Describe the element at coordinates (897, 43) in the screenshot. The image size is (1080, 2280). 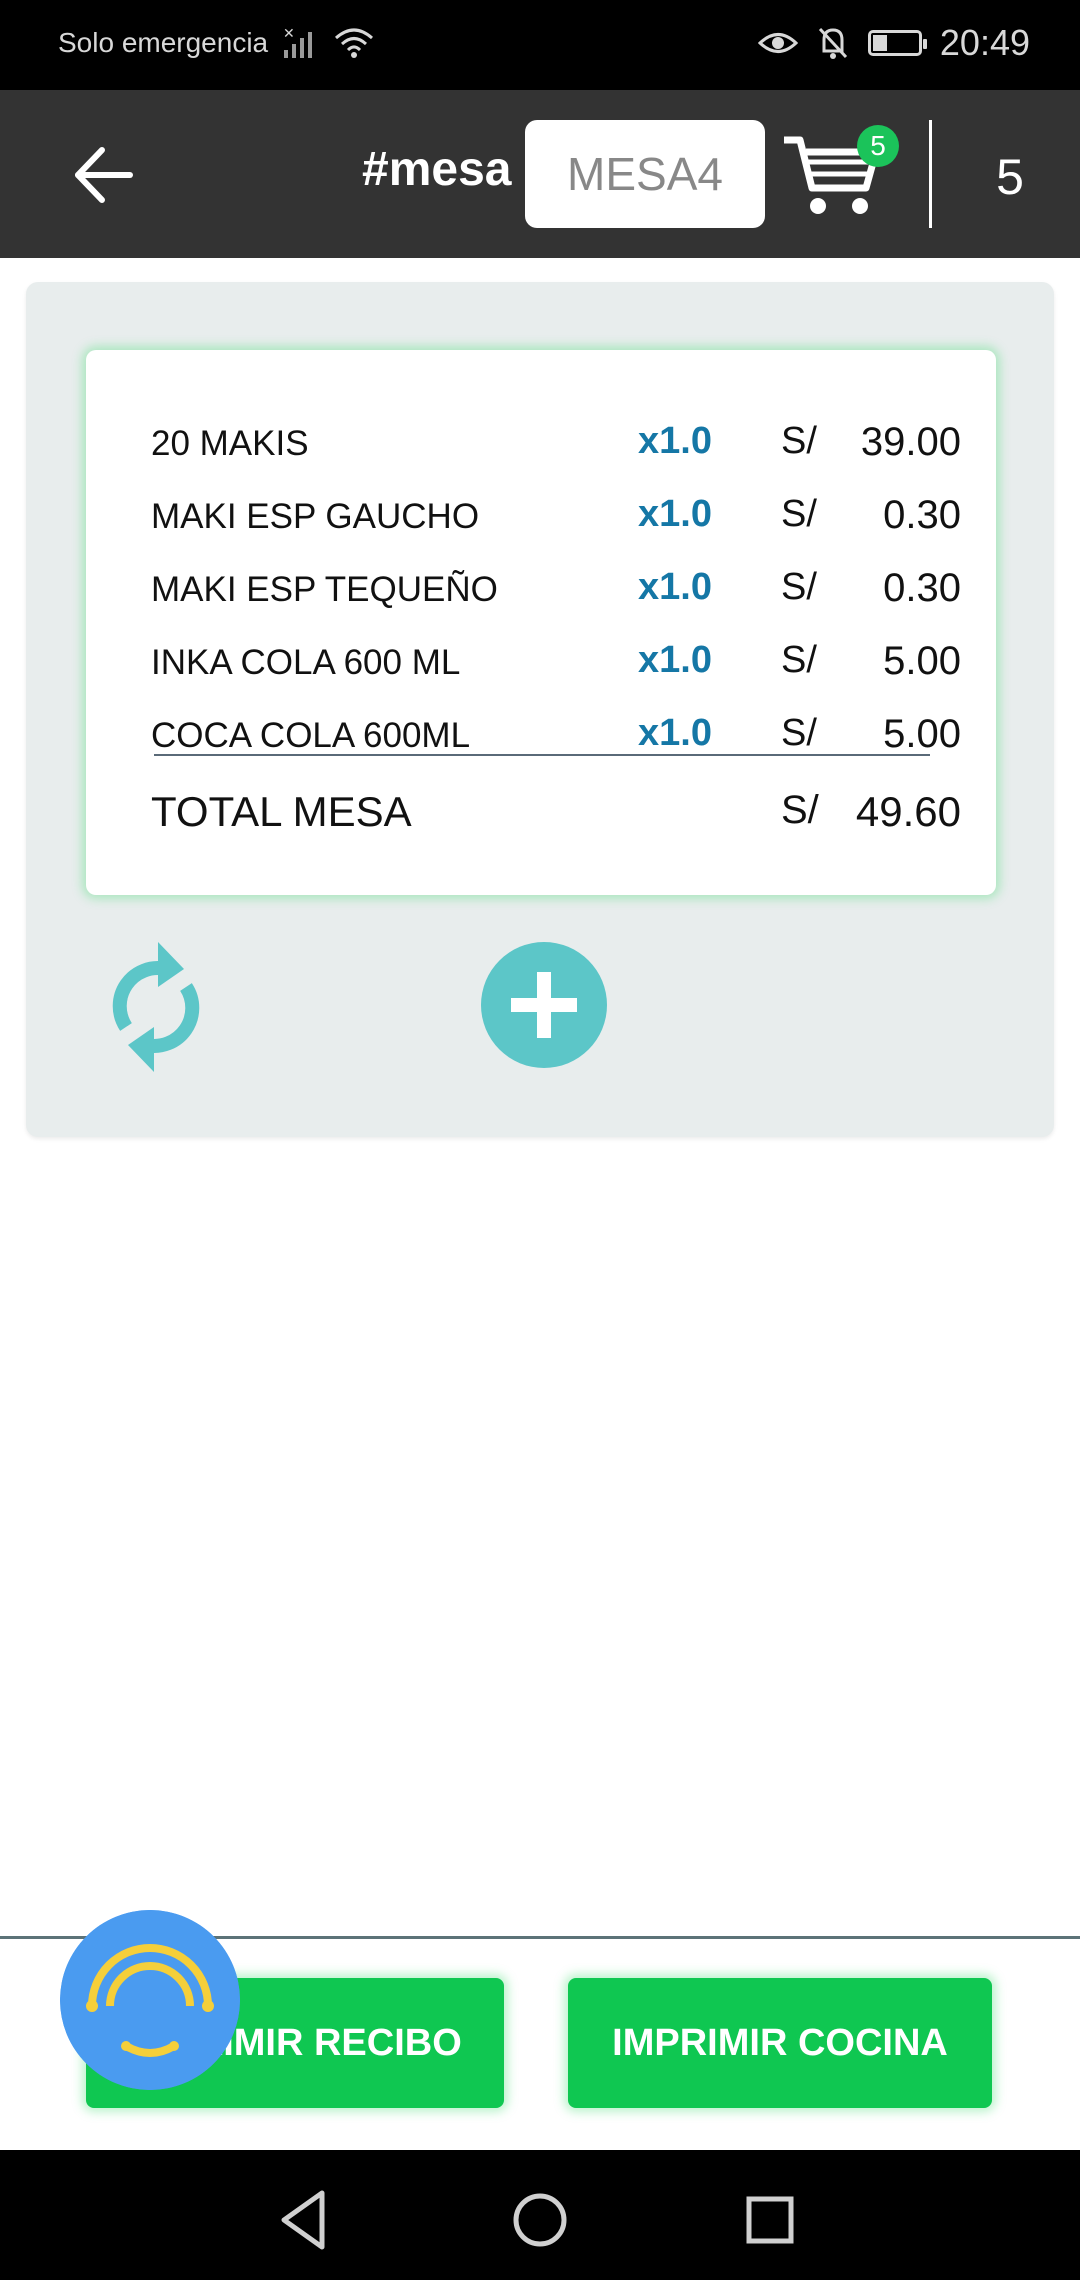
I see `battery-icon` at that location.